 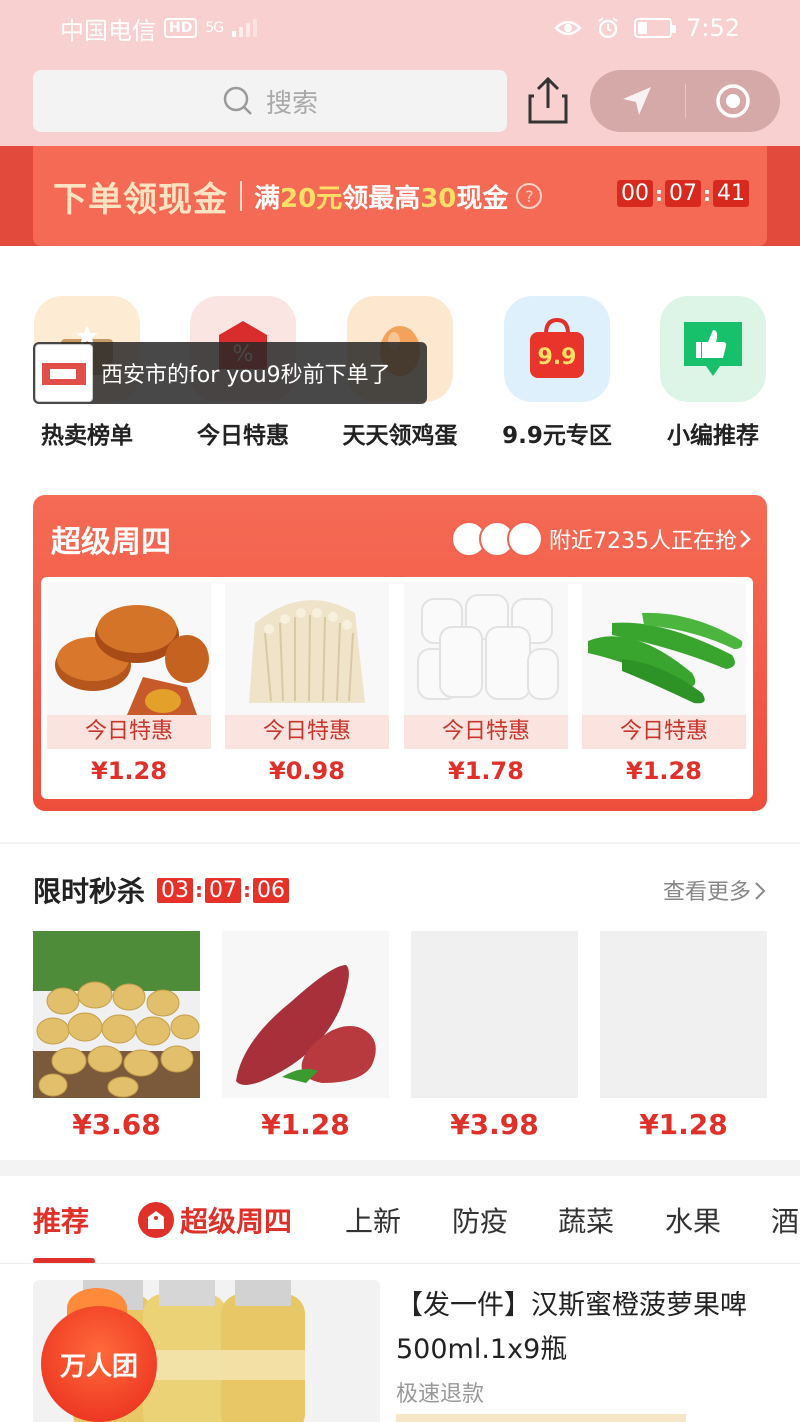 I want to click on promo-condition: 满20元领最高30现金, so click(x=381, y=196).